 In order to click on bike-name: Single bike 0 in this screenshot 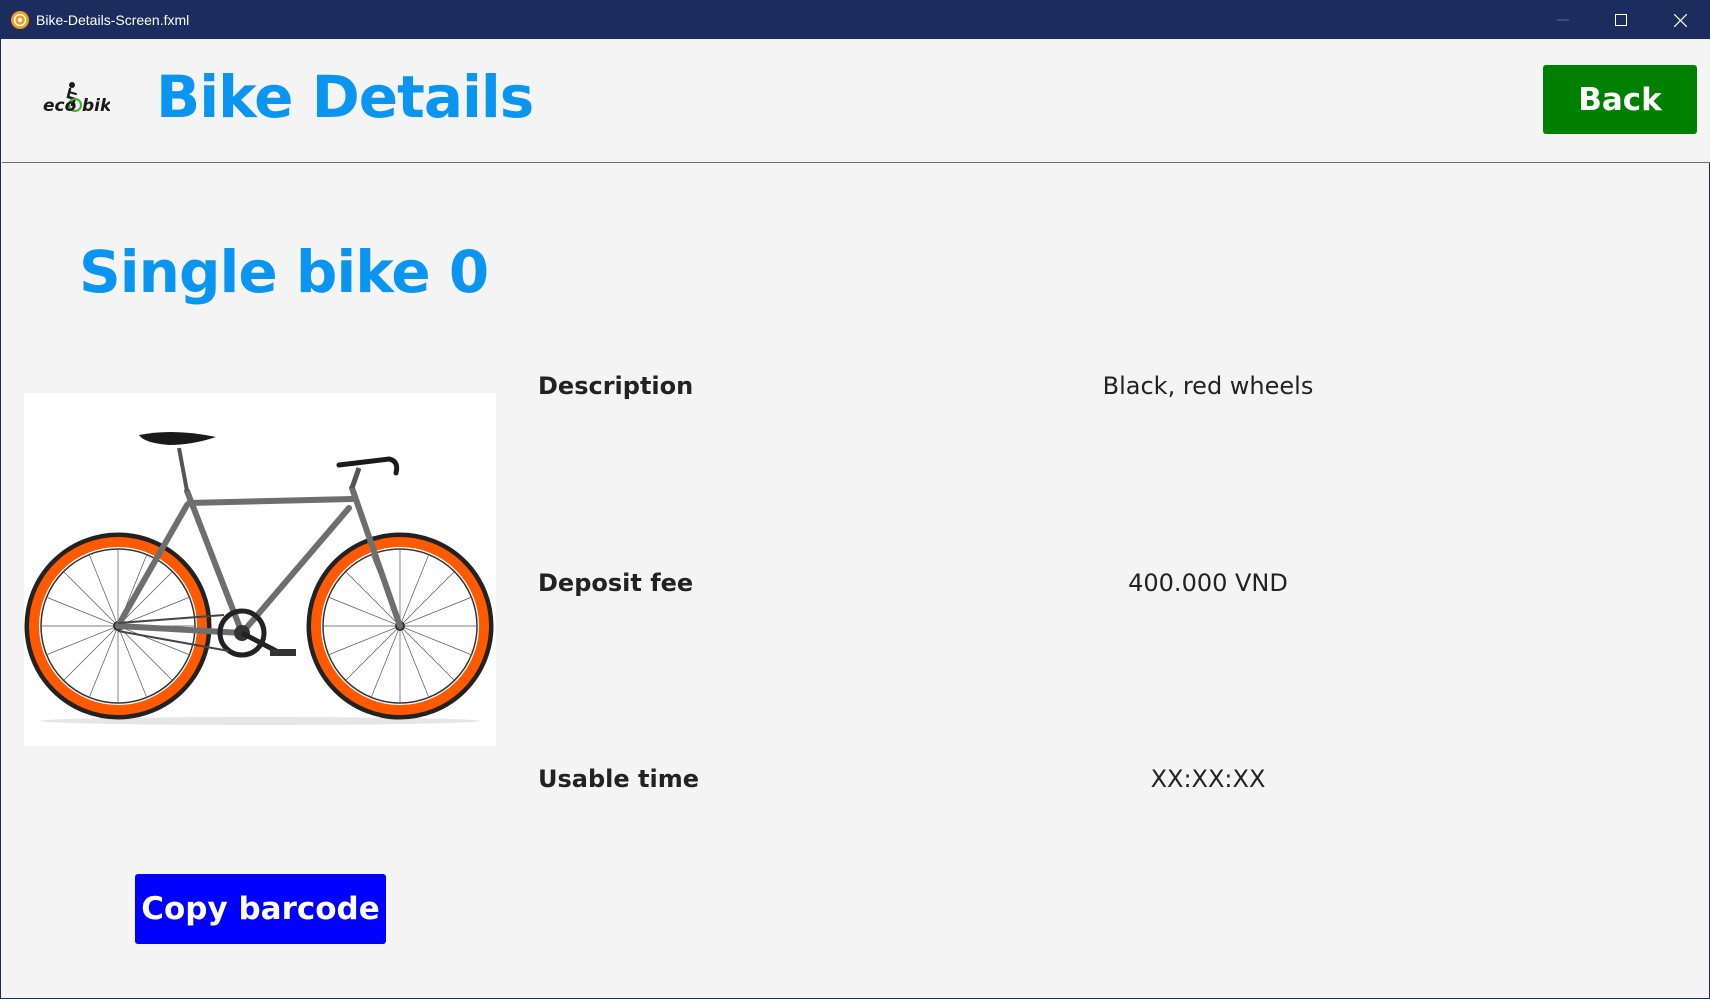, I will do `click(284, 272)`.